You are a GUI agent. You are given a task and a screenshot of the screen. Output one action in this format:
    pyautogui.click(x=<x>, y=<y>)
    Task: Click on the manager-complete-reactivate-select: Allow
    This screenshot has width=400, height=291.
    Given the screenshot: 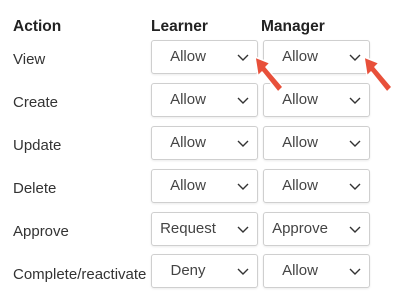 What is the action you would take?
    pyautogui.click(x=316, y=271)
    